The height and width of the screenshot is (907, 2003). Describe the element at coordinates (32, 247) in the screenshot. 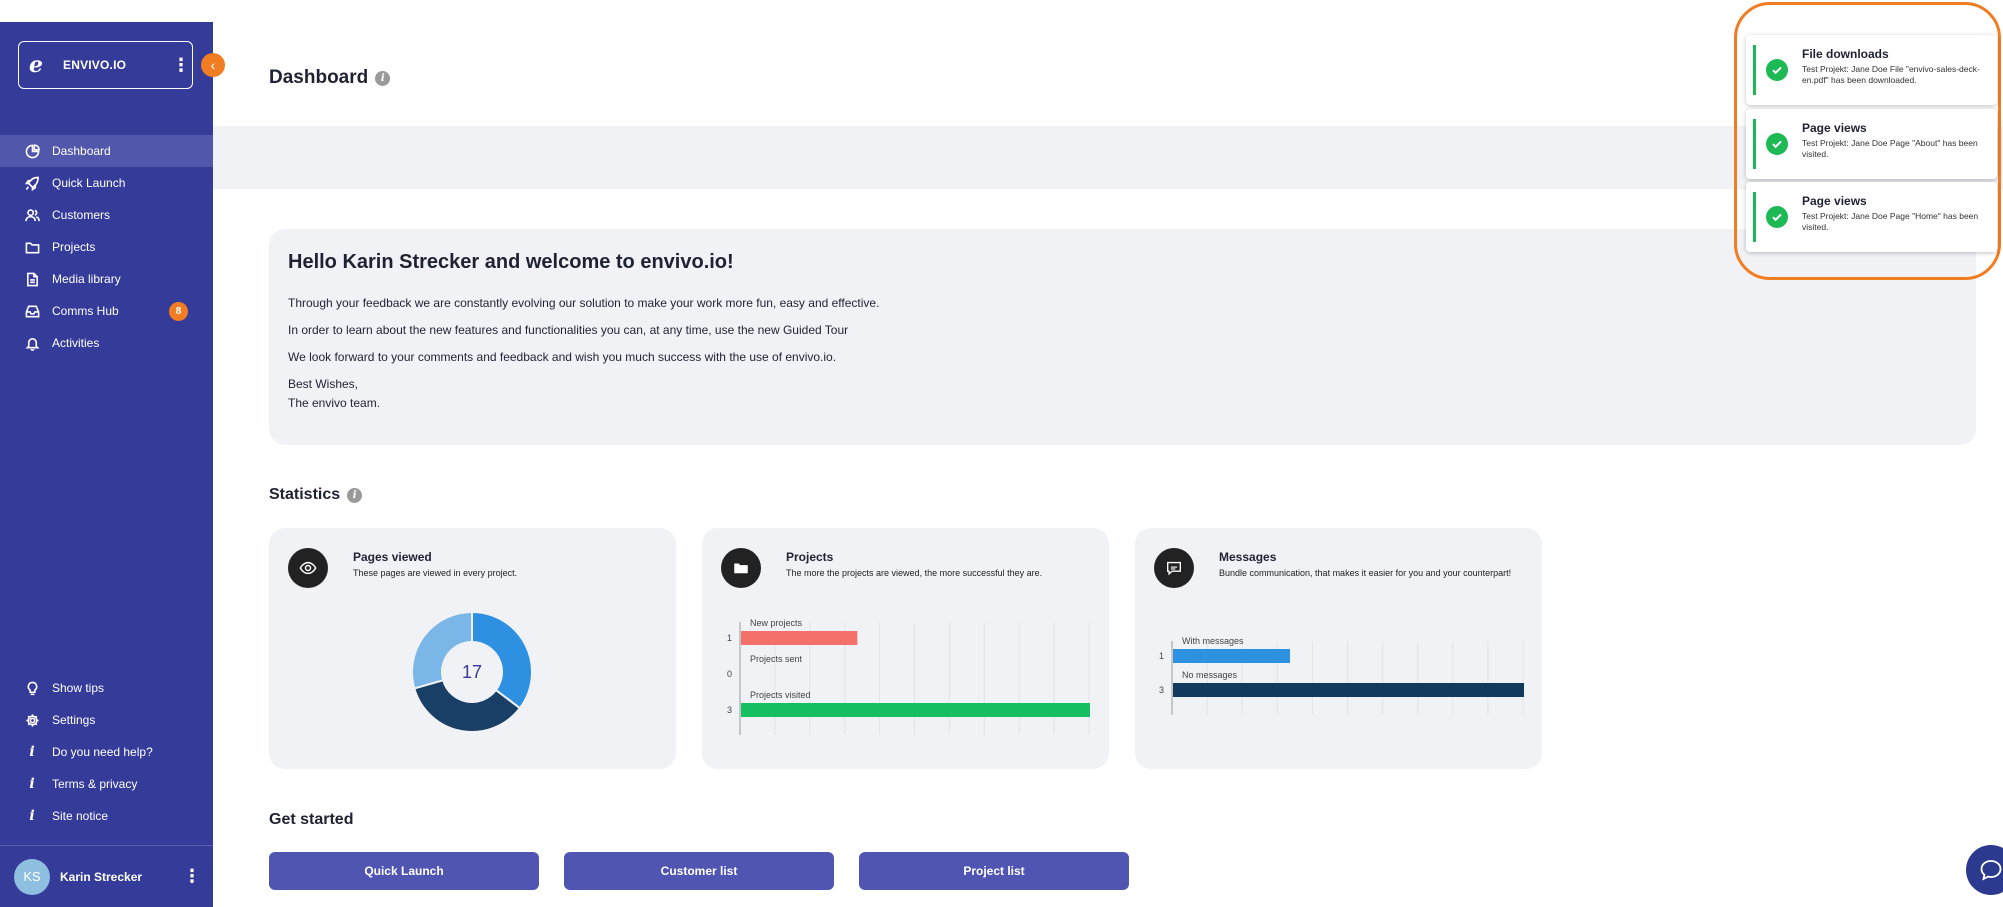

I see `folder-icon` at that location.